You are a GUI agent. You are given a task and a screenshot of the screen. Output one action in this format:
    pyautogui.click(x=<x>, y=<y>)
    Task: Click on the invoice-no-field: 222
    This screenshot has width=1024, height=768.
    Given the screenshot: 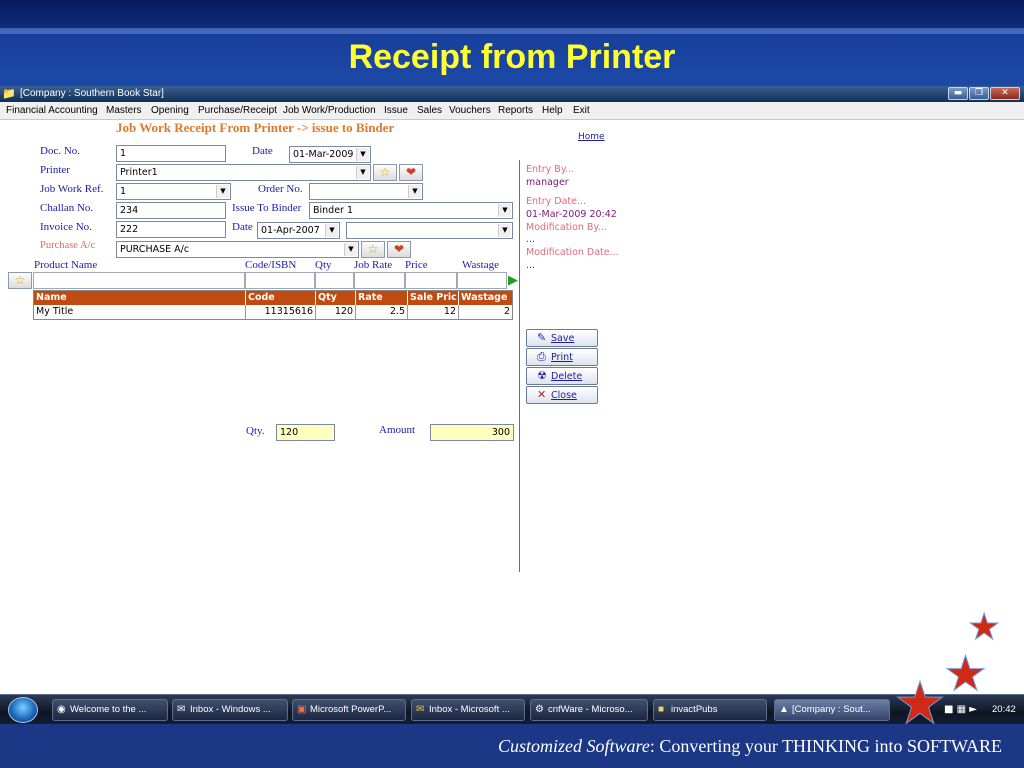 What is the action you would take?
    pyautogui.click(x=171, y=229)
    